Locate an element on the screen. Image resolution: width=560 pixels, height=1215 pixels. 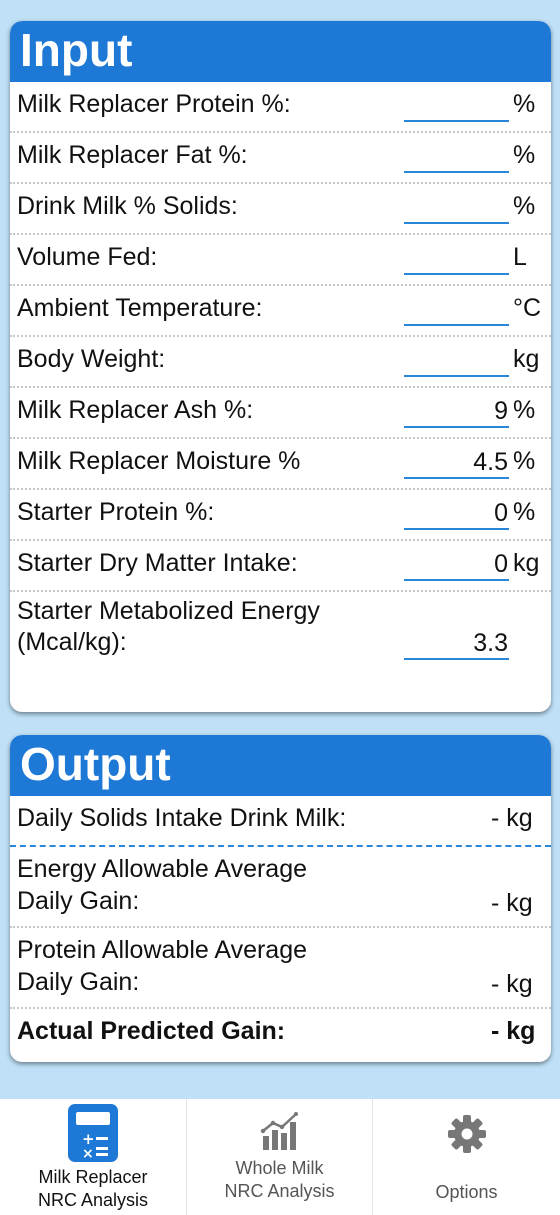
energy-adg-label: Energy Allowable Average Daily Gain: is located at coordinates (162, 885).